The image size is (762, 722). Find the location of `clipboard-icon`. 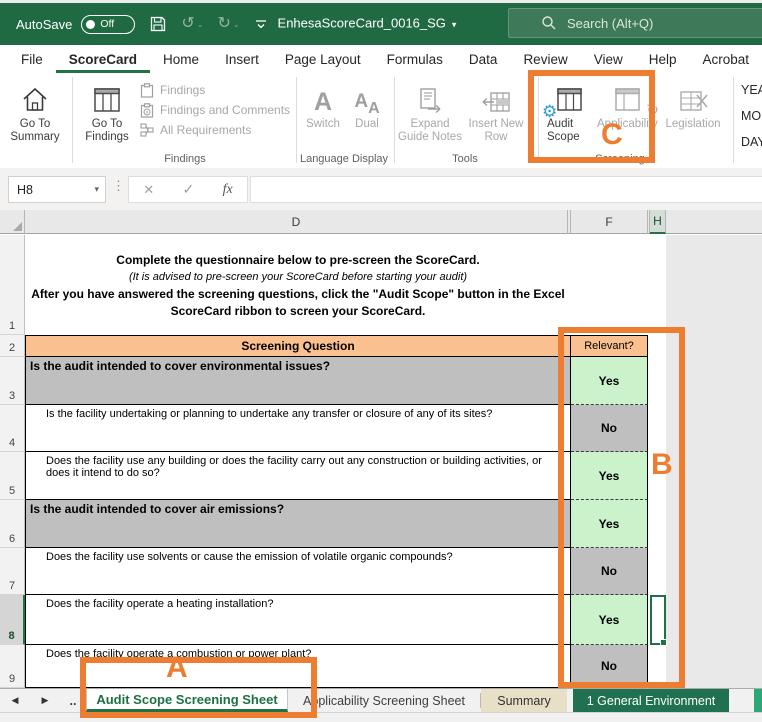

clipboard-icon is located at coordinates (147, 90).